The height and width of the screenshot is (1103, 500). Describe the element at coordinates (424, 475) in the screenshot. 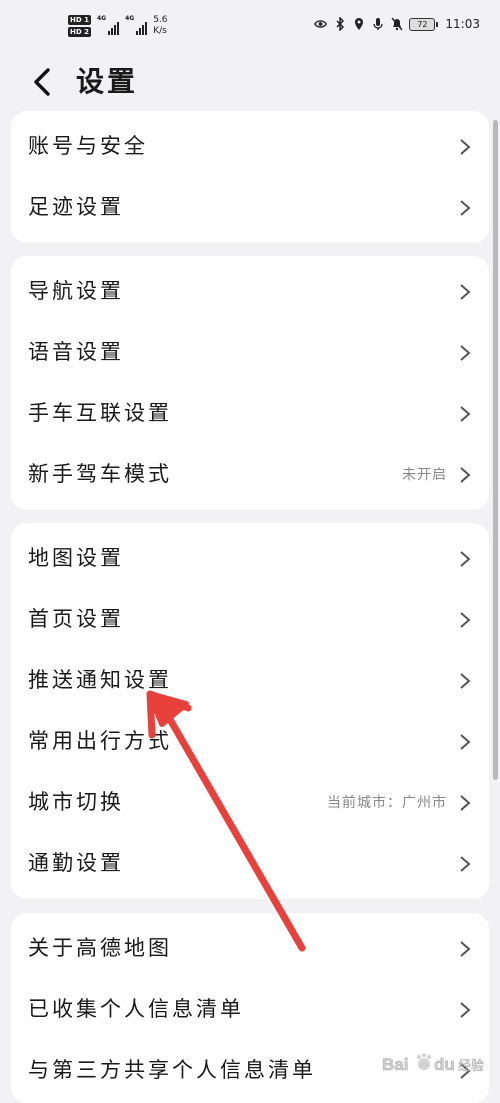

I see `settings-item-value: 未开启` at that location.